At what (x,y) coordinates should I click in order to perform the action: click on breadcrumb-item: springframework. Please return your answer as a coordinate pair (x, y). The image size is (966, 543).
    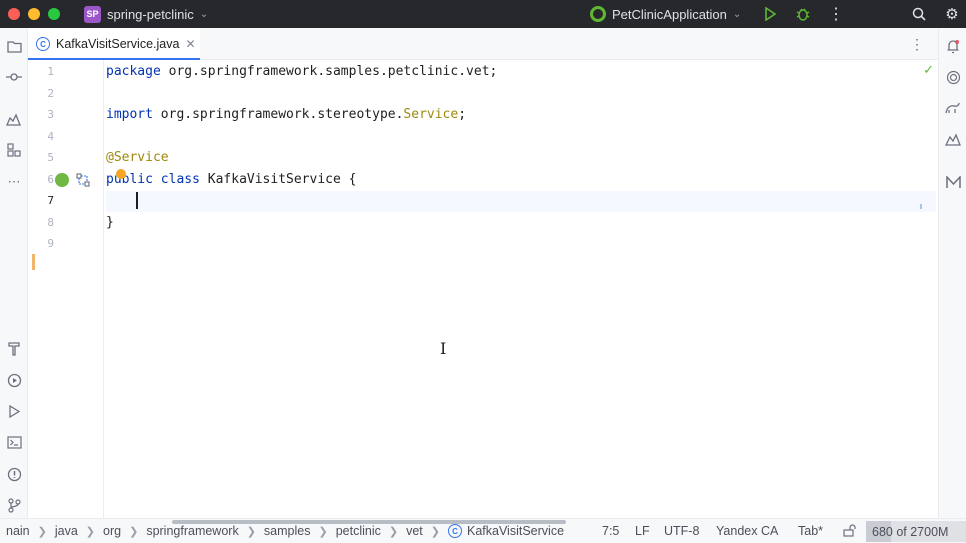
    Looking at the image, I should click on (192, 531).